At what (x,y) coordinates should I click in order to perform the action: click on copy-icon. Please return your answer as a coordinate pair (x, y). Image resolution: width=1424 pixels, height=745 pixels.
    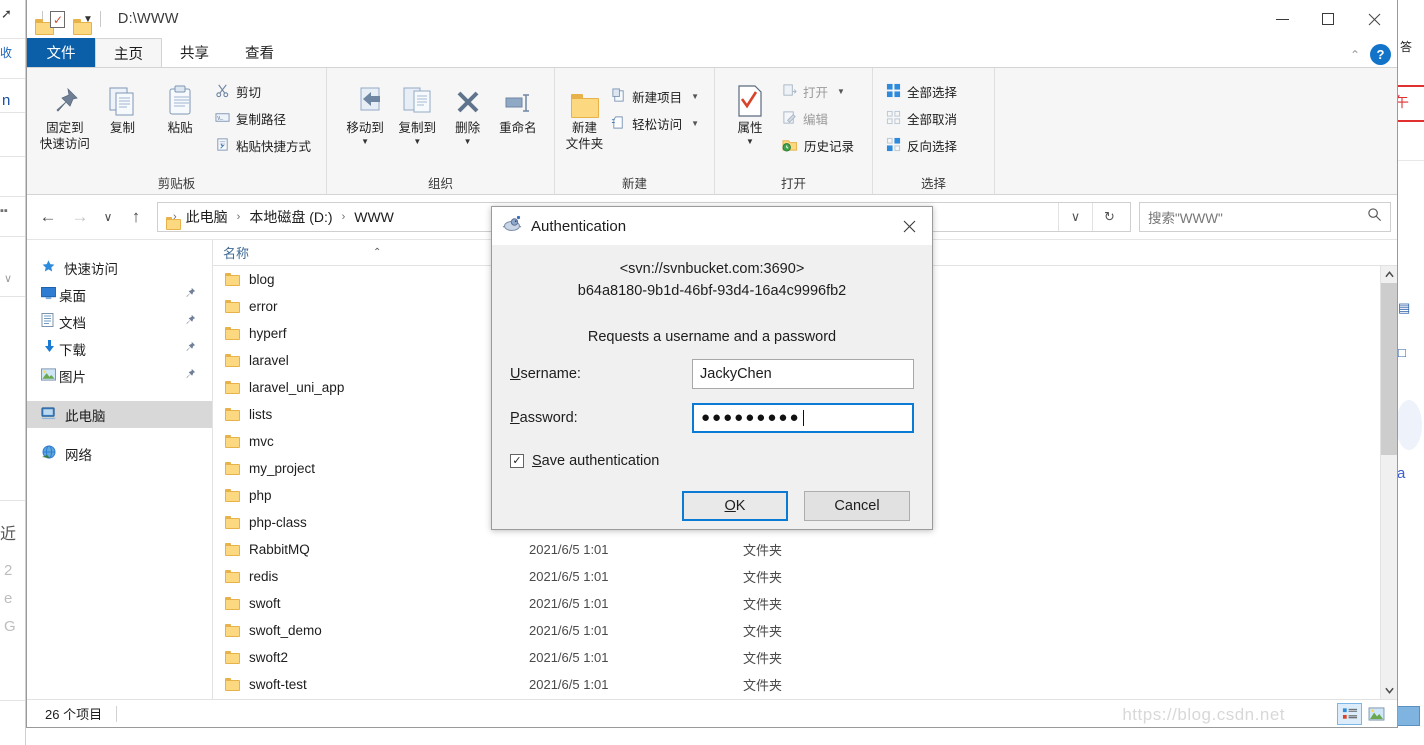
    Looking at the image, I should click on (122, 98).